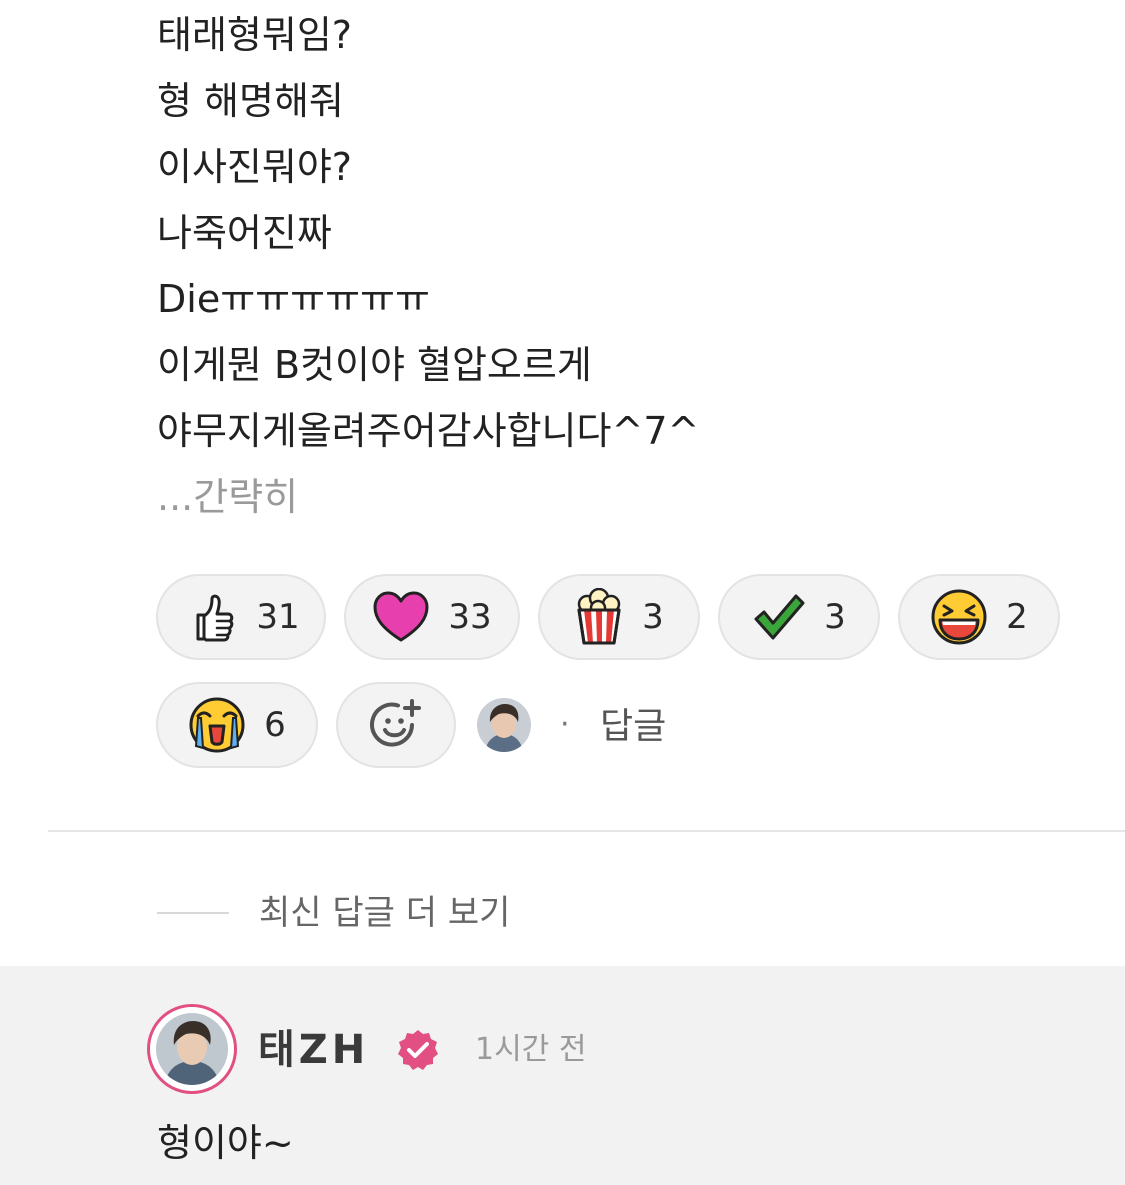  I want to click on reaction-heart-button: 33, so click(432, 617).